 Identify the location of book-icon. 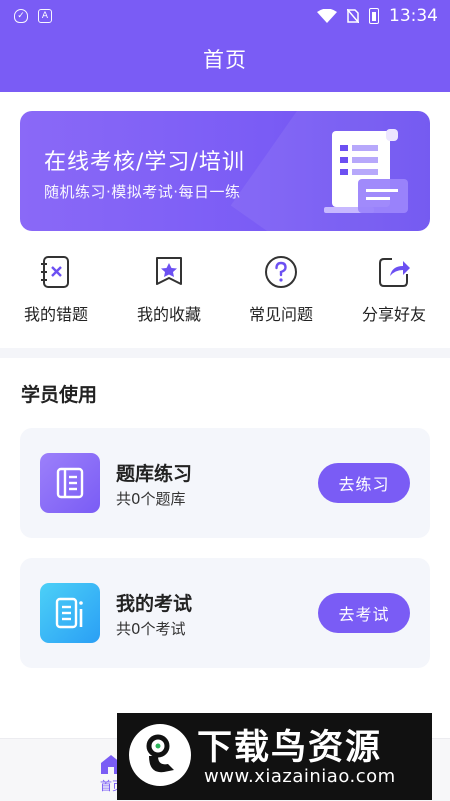
(70, 483).